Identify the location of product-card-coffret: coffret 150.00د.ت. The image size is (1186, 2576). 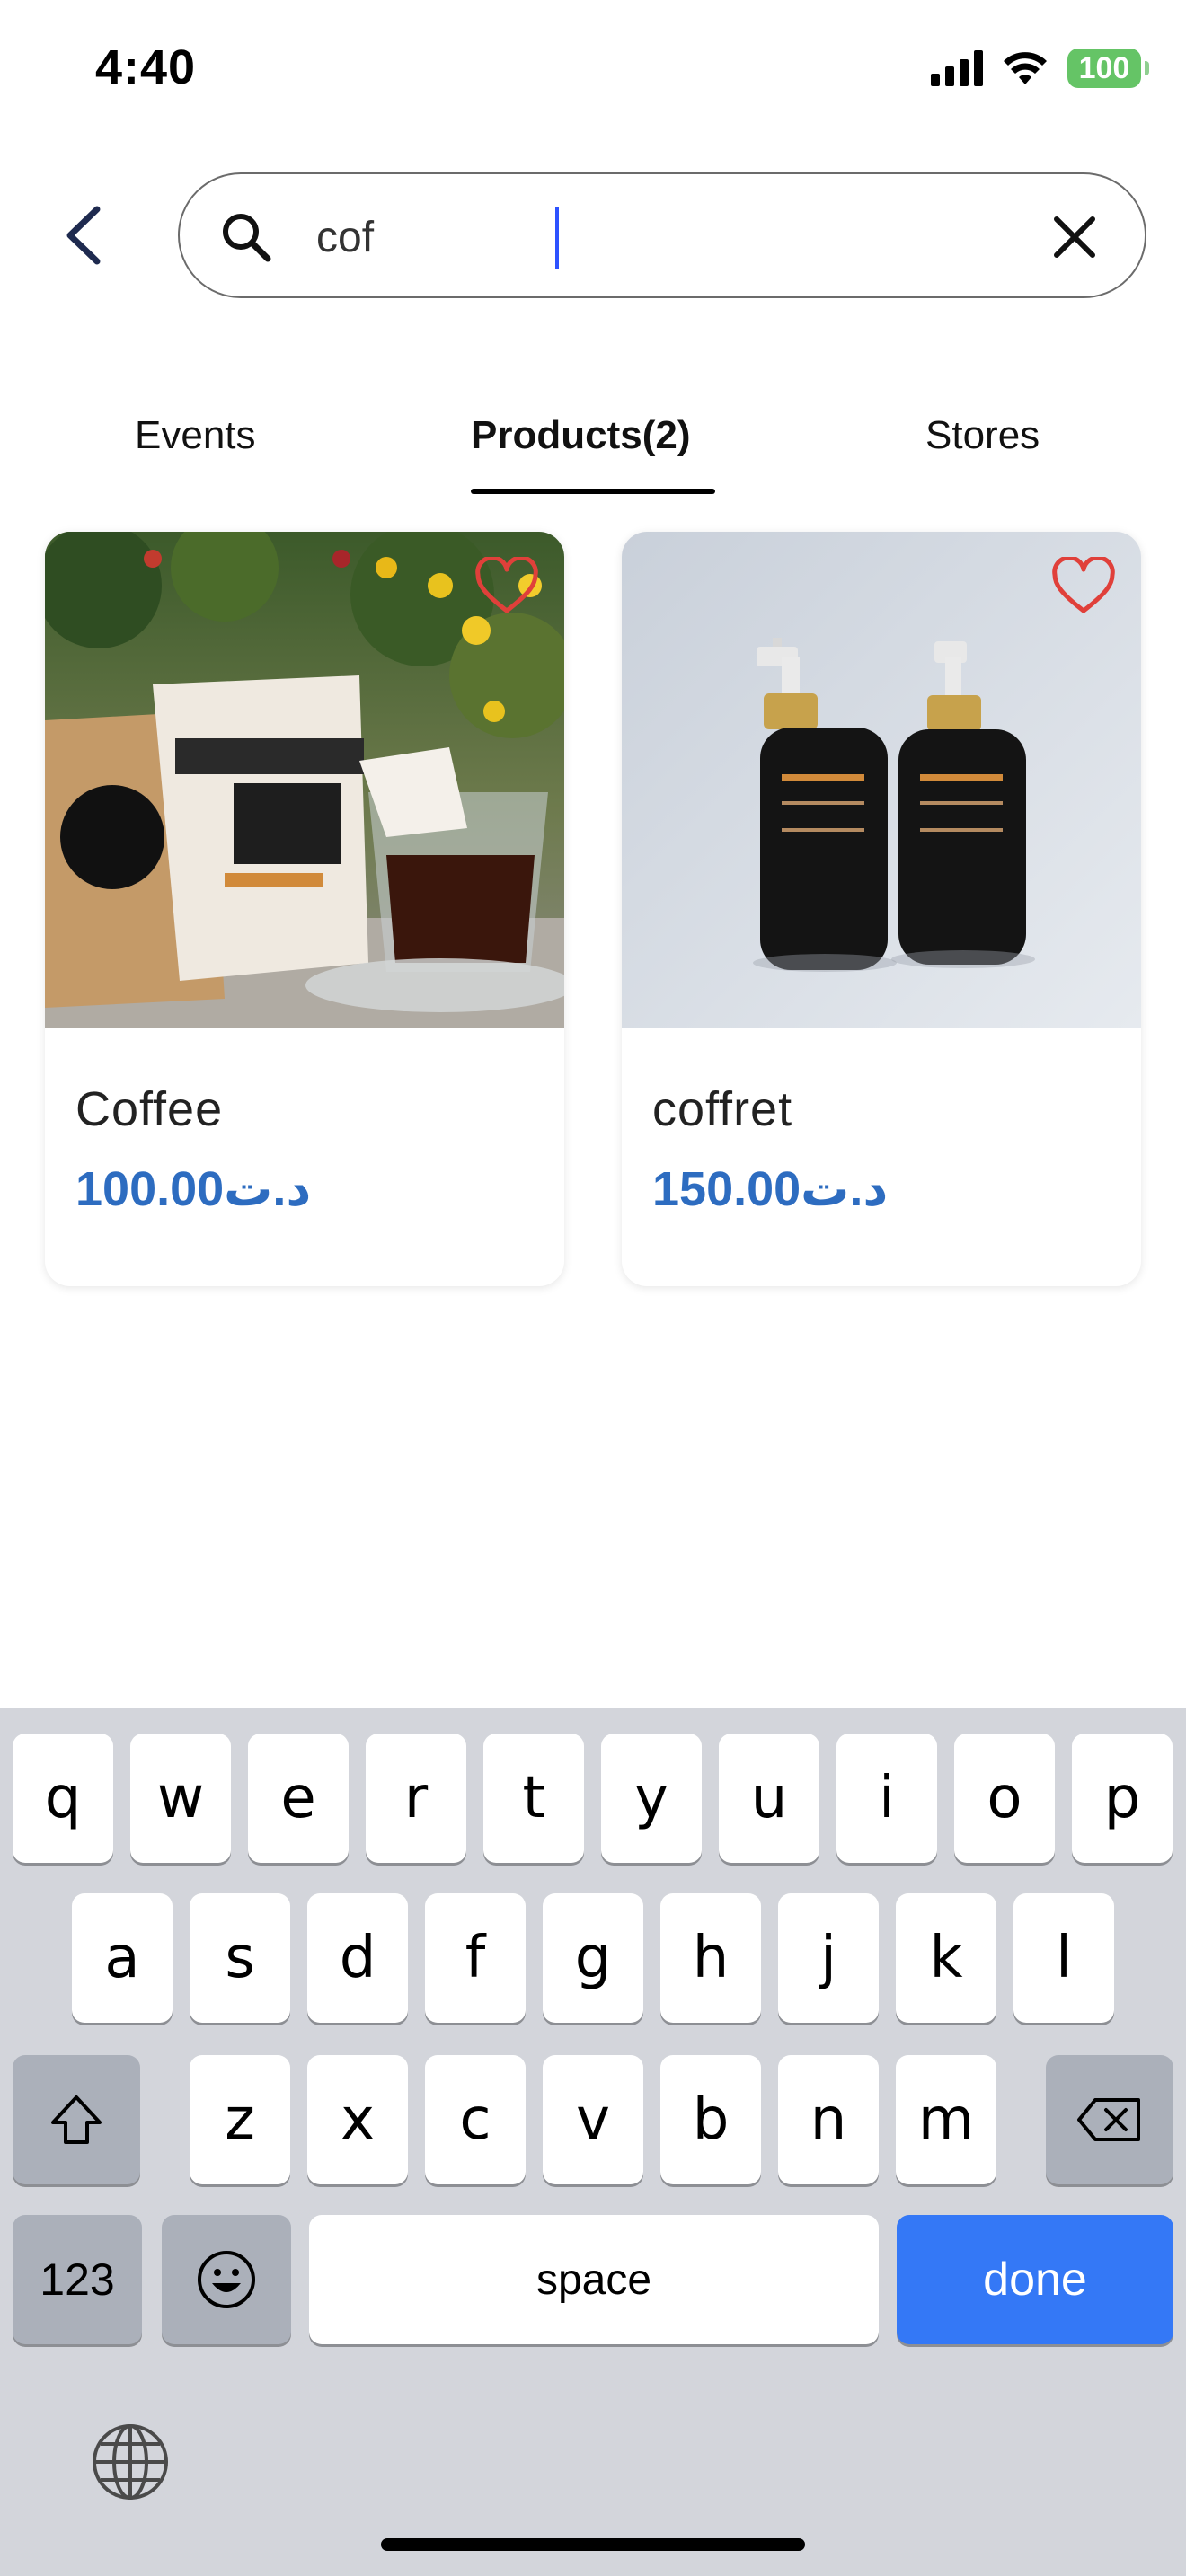
(881, 909).